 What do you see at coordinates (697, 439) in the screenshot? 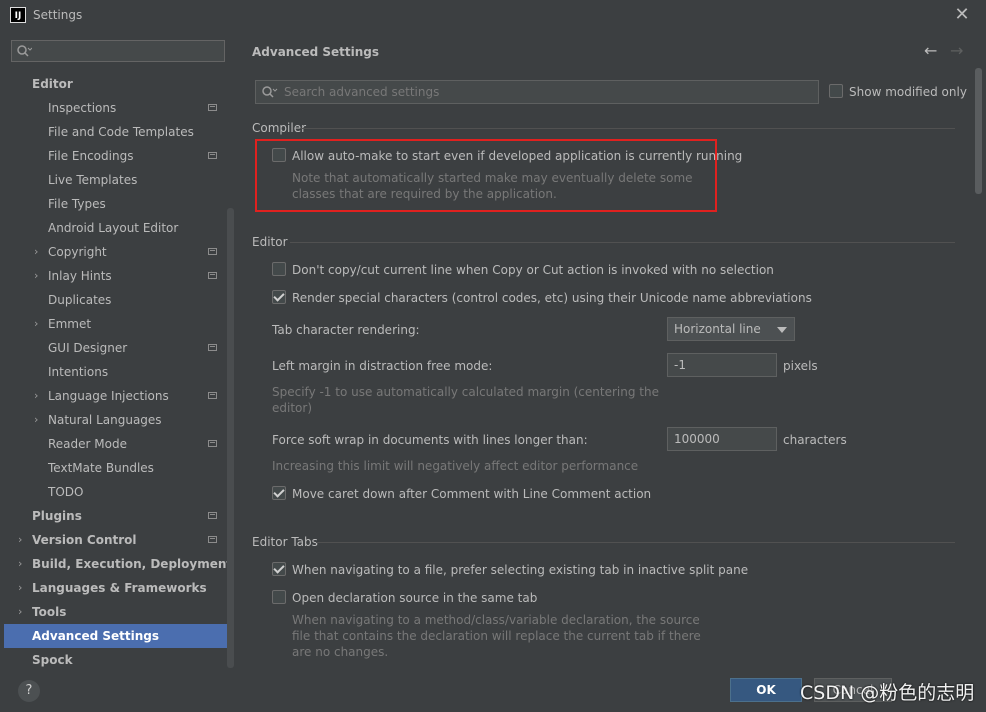
I see `soft-wrap-value: 100000` at bounding box center [697, 439].